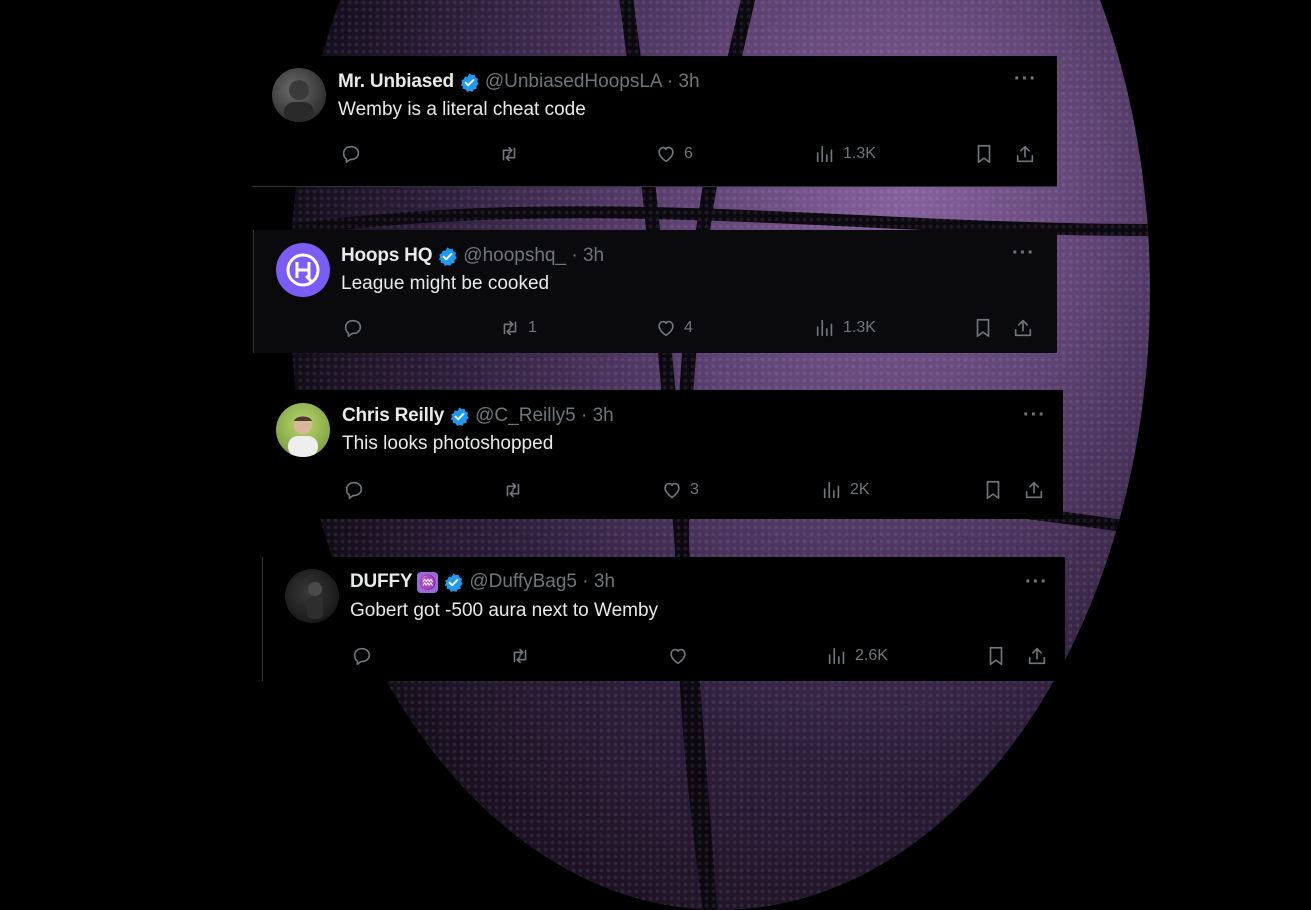 This screenshot has height=910, width=1311. What do you see at coordinates (871, 655) in the screenshot?
I see `view-count: 2.6K` at bounding box center [871, 655].